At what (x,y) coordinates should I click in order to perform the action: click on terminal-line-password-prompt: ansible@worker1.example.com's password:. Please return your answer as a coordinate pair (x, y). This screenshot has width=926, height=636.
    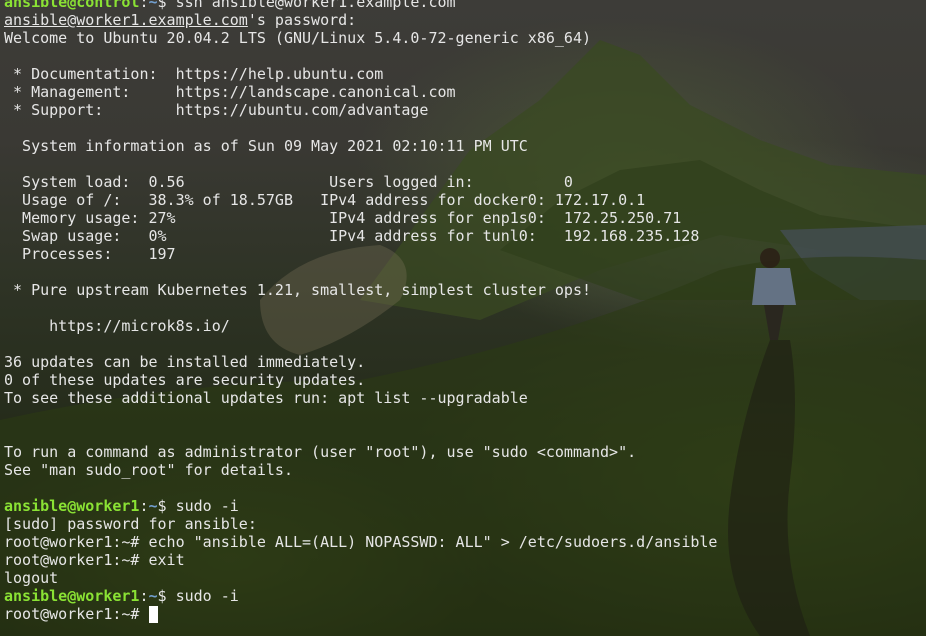
    Looking at the image, I should click on (360, 20).